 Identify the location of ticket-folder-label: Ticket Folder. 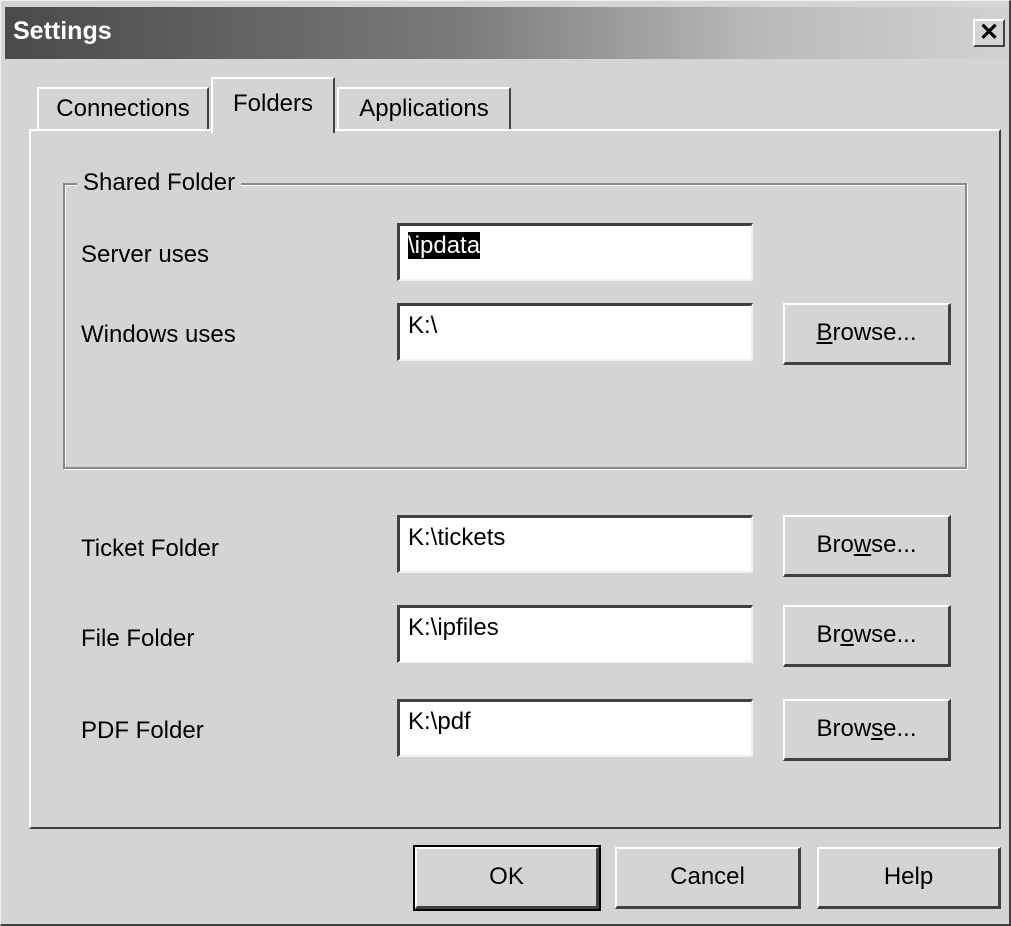
(150, 548).